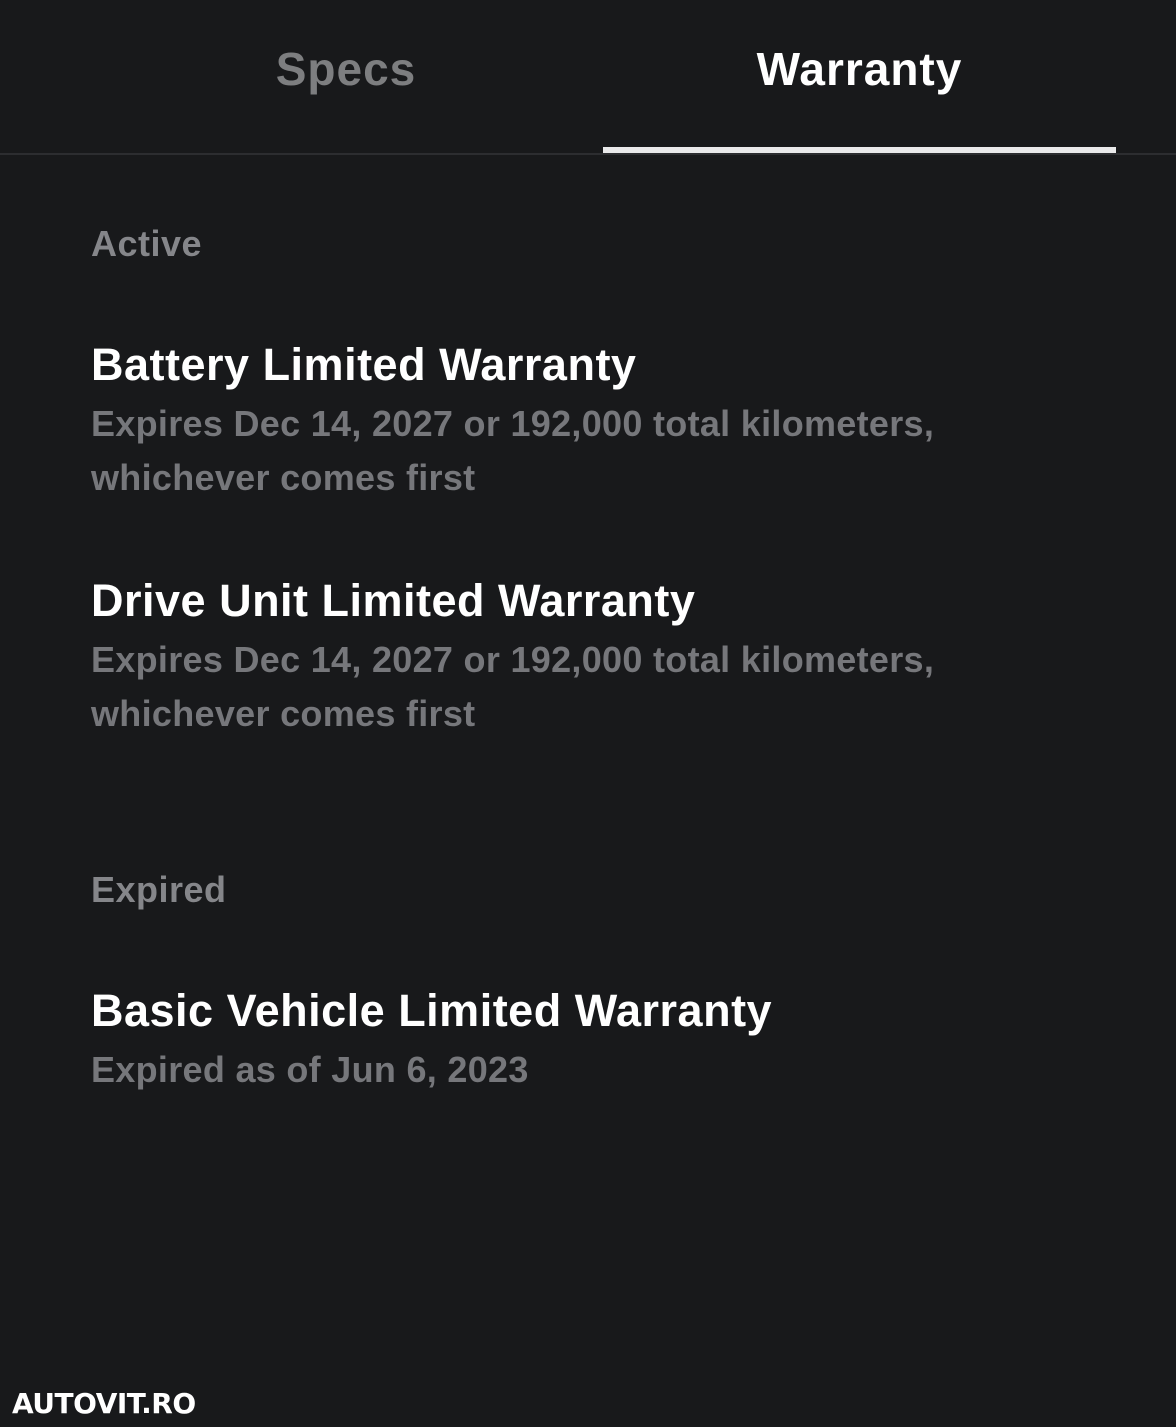 The image size is (1176, 1427). Describe the element at coordinates (159, 889) in the screenshot. I see `section-header-expired: Expired` at that location.